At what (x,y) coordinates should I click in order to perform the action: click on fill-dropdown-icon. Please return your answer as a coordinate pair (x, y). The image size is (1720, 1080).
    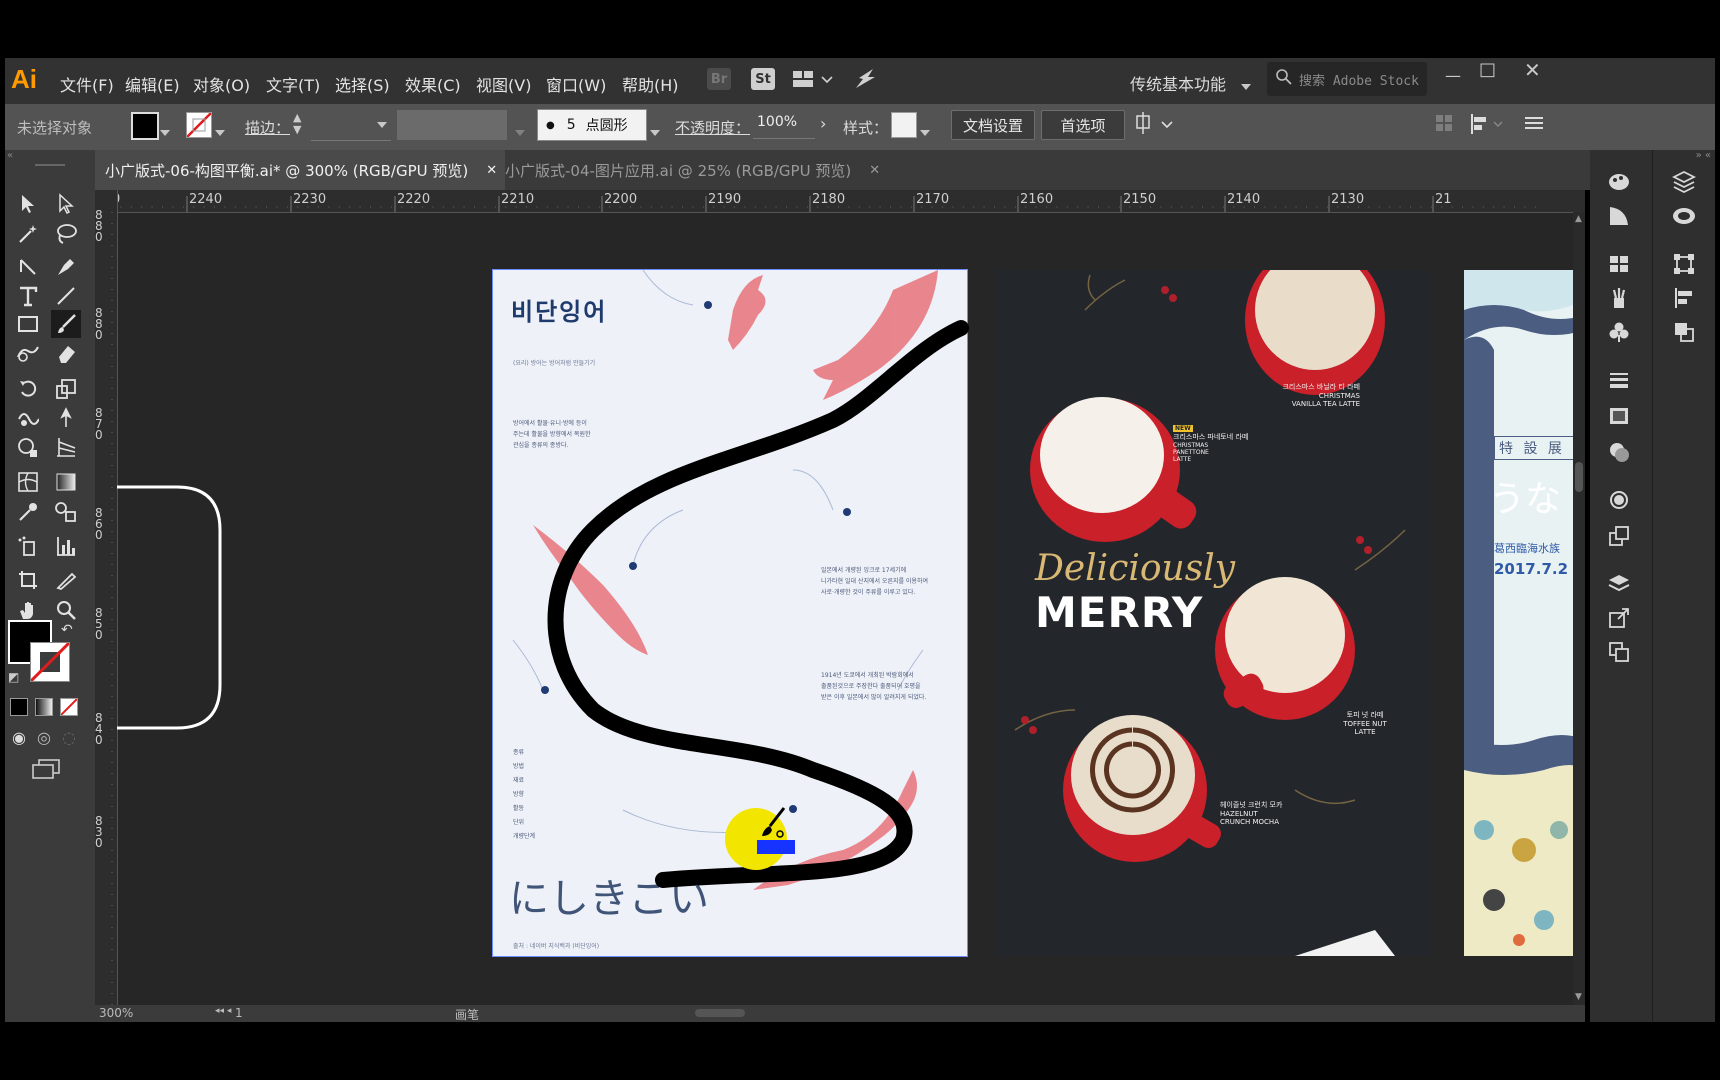
    Looking at the image, I should click on (165, 131).